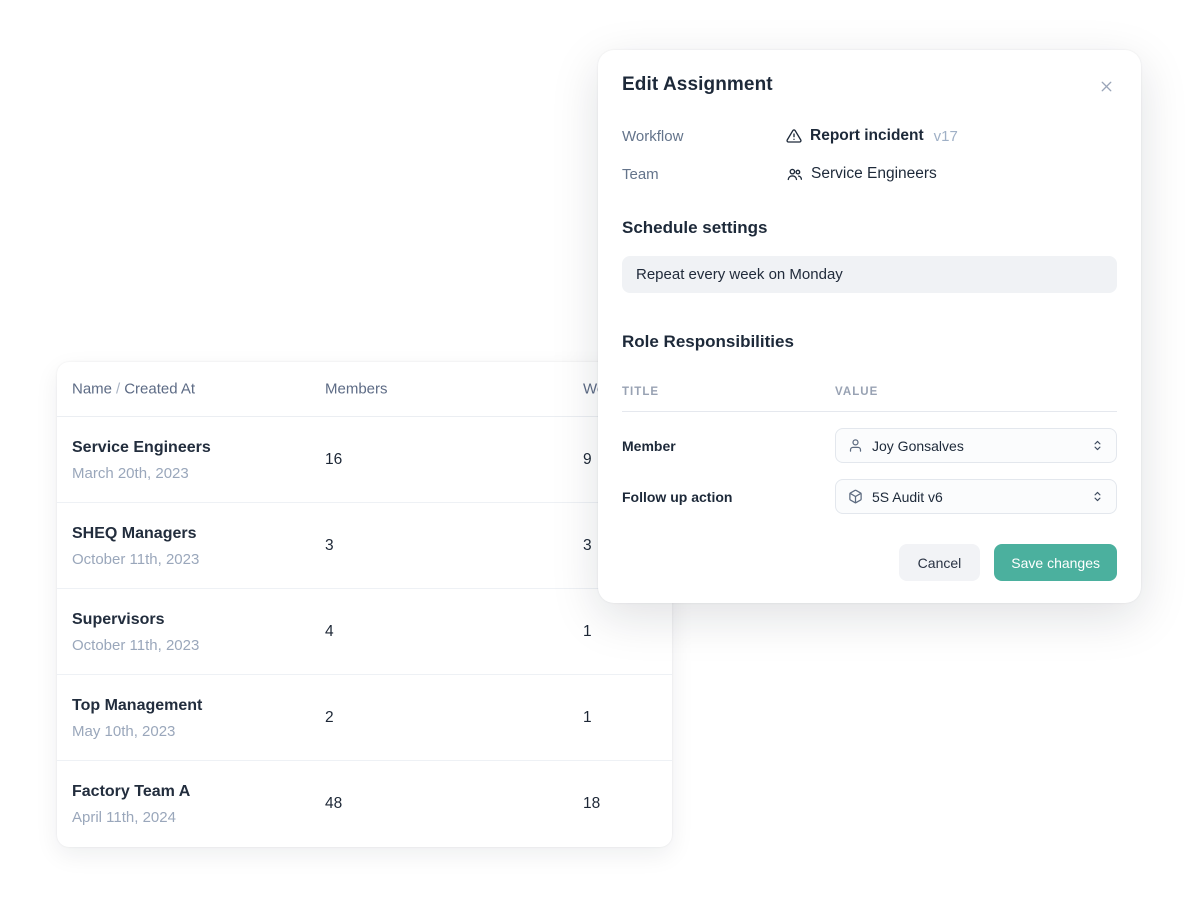  Describe the element at coordinates (587, 545) in the screenshot. I see `team-workflows-count: 3` at that location.